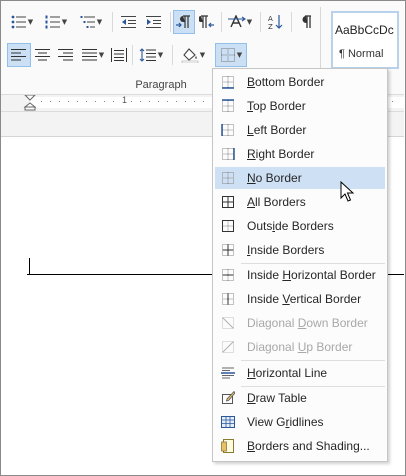  I want to click on align-left-icon, so click(18, 55).